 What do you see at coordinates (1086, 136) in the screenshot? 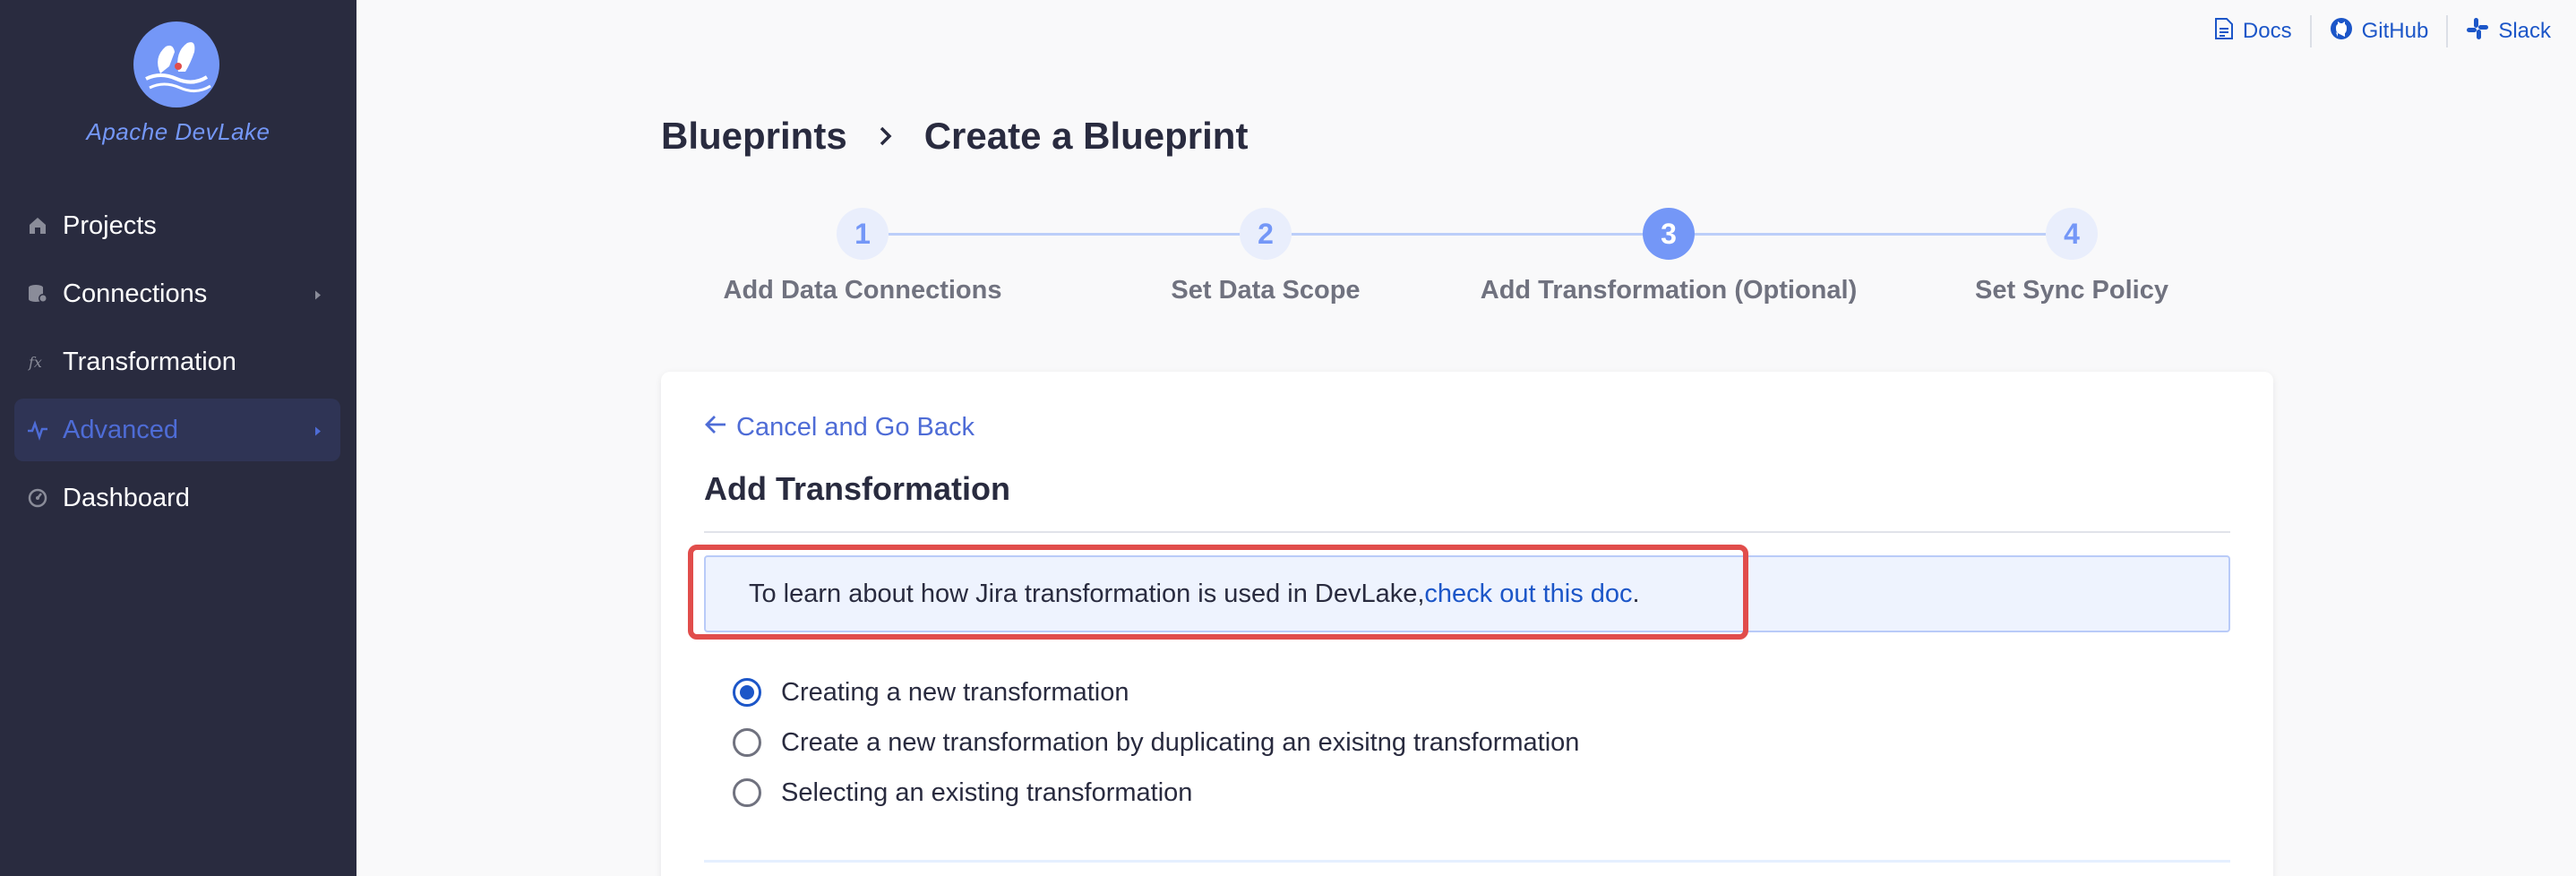
I see `page-title: Create a Blueprint` at bounding box center [1086, 136].